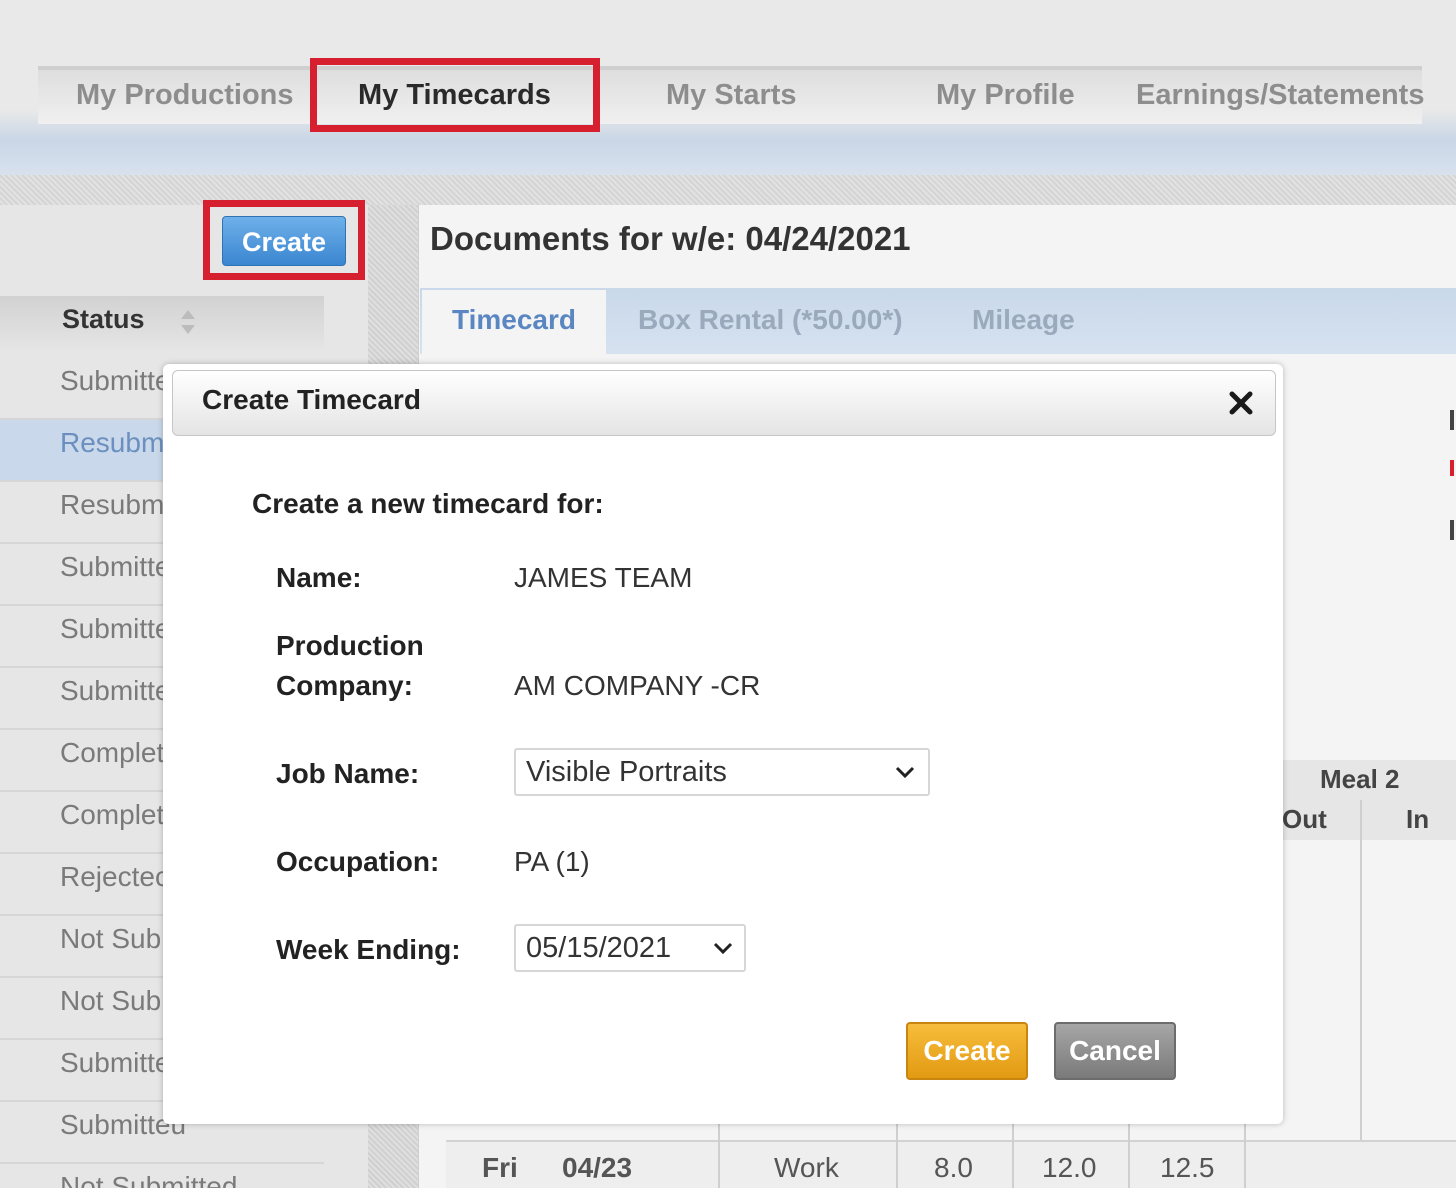 The height and width of the screenshot is (1188, 1456). Describe the element at coordinates (1418, 819) in the screenshot. I see `in-header: In` at that location.